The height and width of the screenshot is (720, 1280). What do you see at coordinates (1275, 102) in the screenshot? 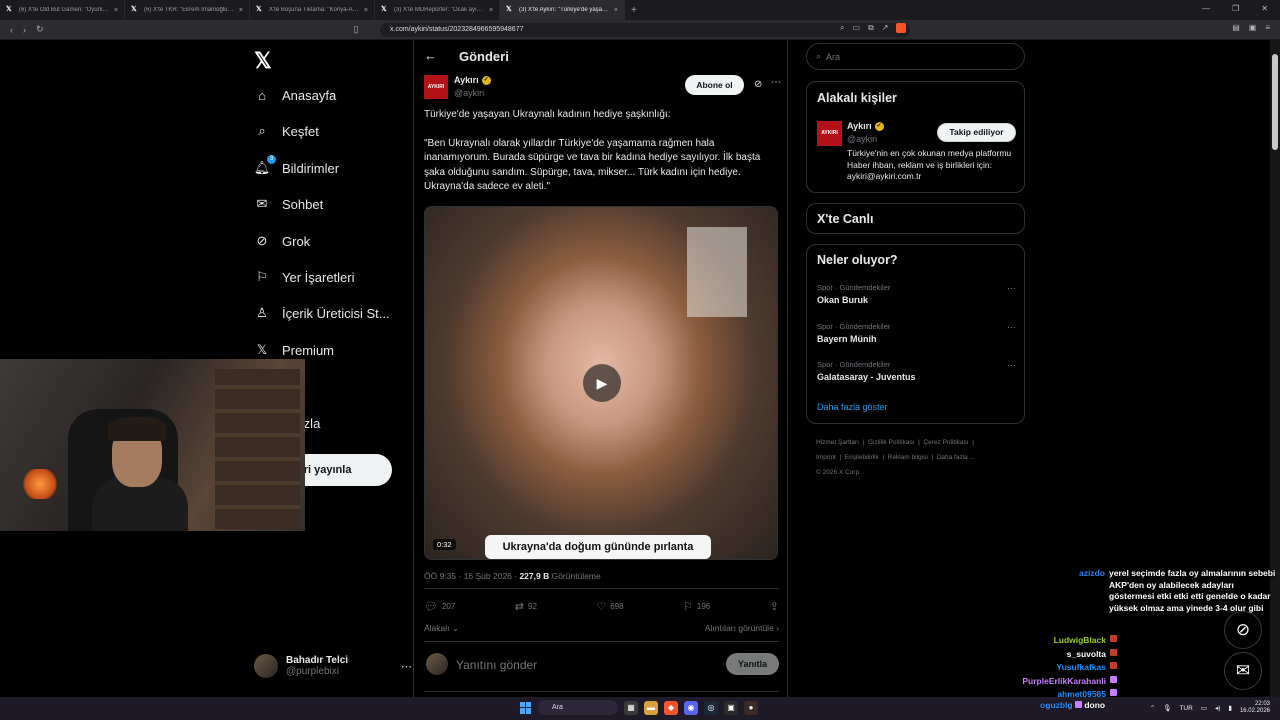
I see `scrollbar-thumb` at bounding box center [1275, 102].